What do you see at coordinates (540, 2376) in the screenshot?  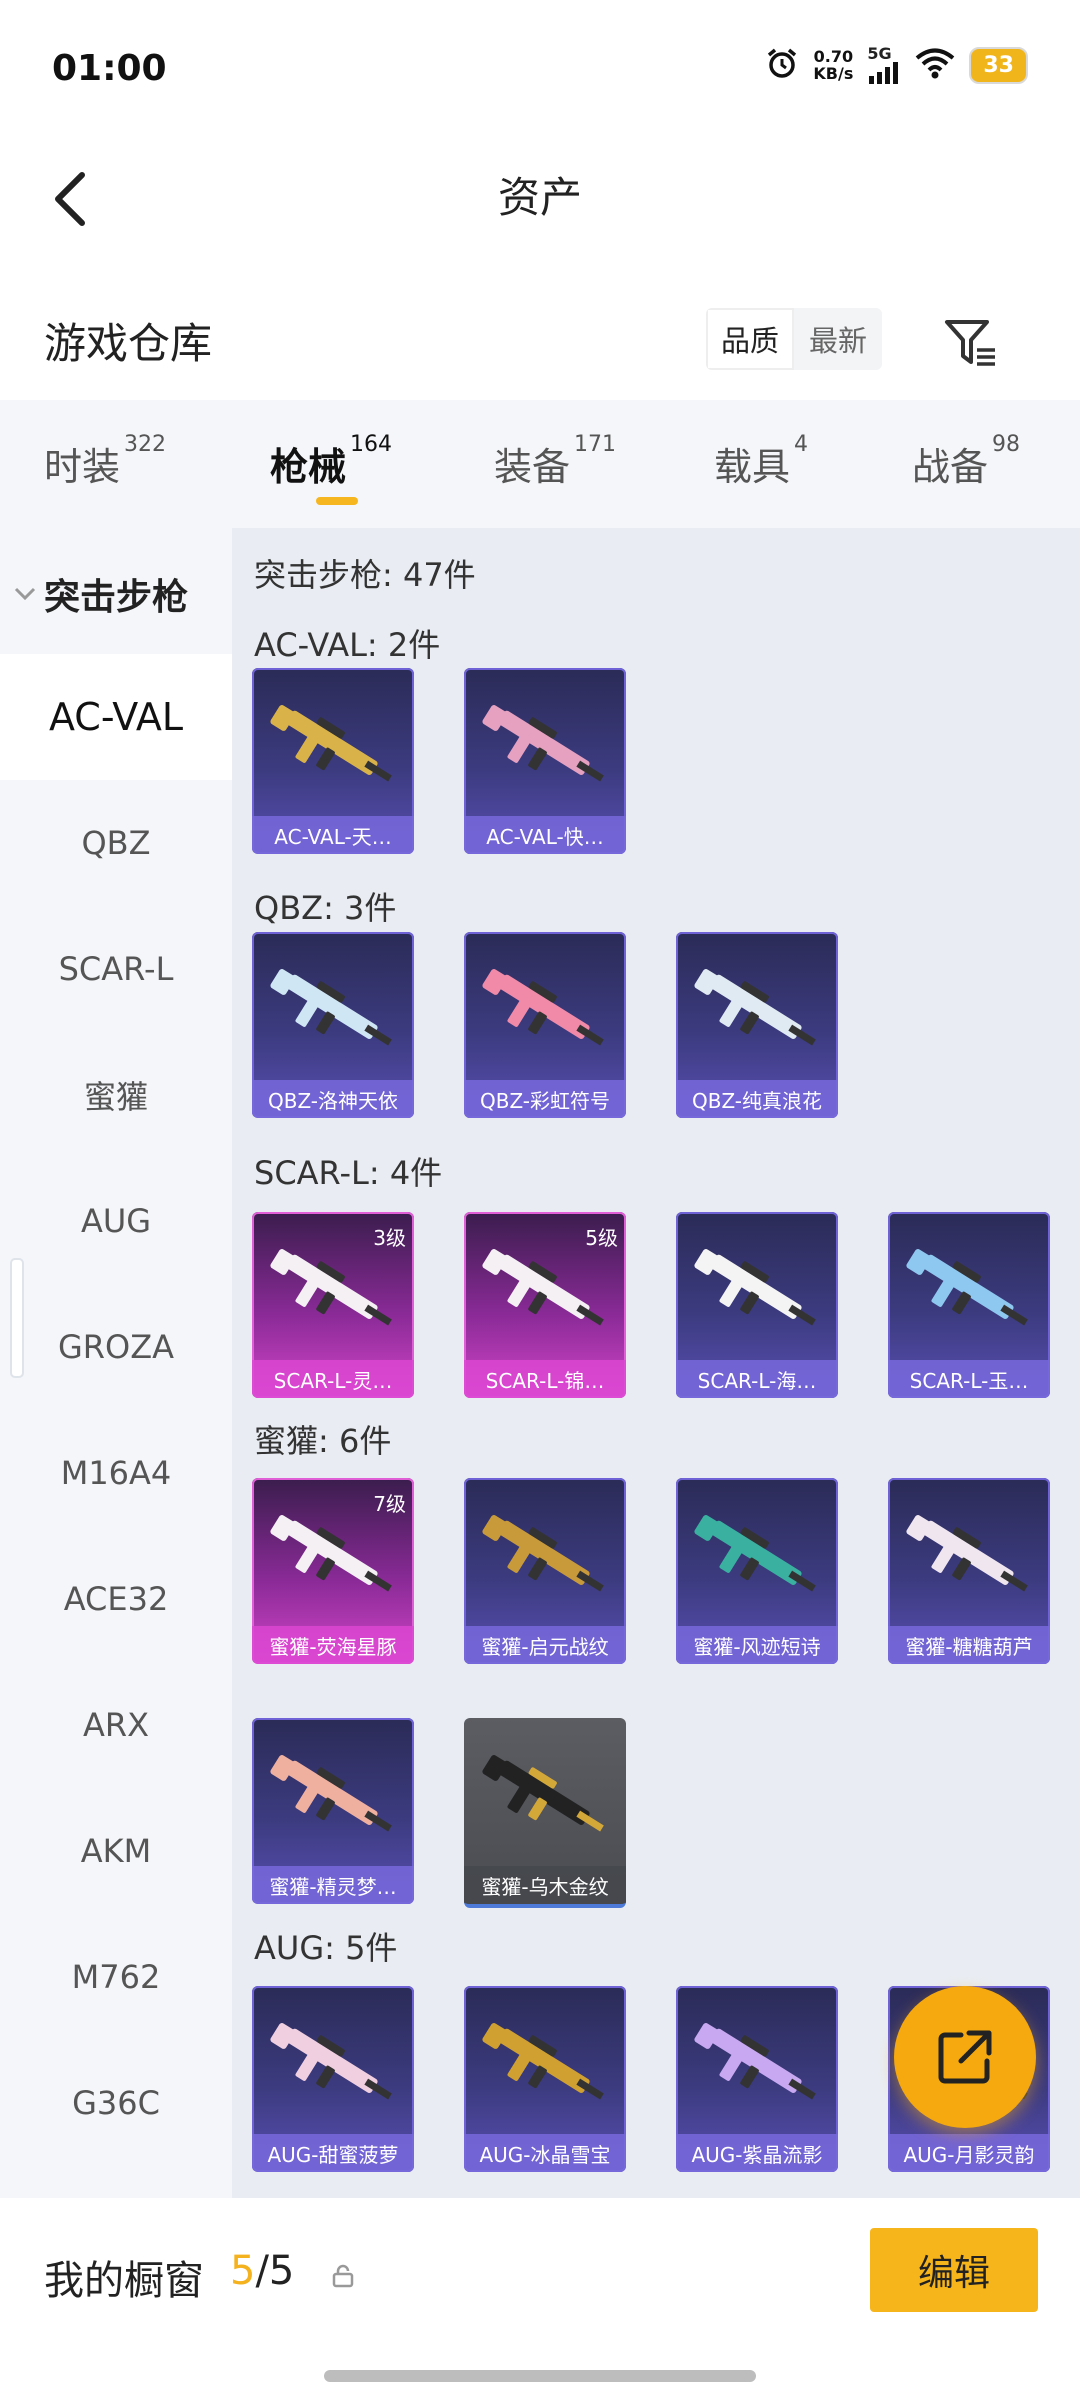 I see `home-indicator` at bounding box center [540, 2376].